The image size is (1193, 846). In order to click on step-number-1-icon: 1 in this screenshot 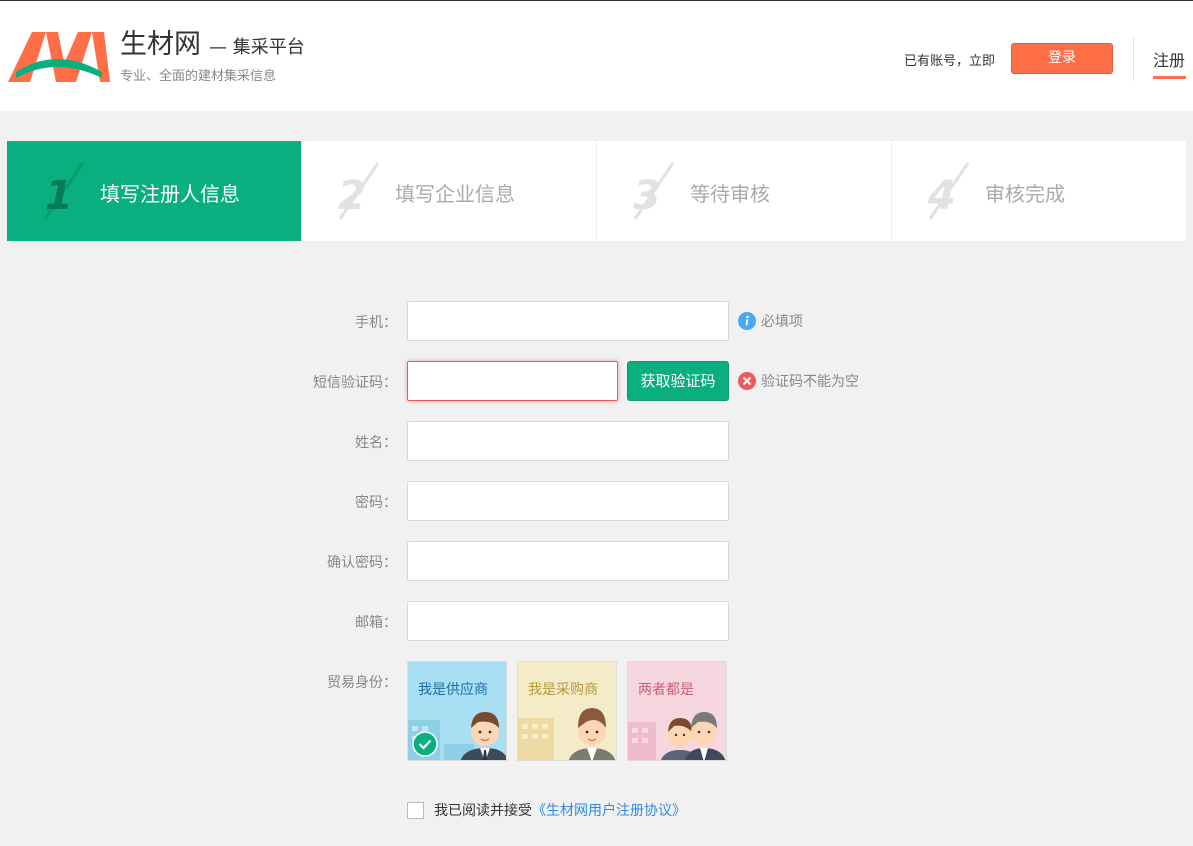, I will do `click(64, 191)`.